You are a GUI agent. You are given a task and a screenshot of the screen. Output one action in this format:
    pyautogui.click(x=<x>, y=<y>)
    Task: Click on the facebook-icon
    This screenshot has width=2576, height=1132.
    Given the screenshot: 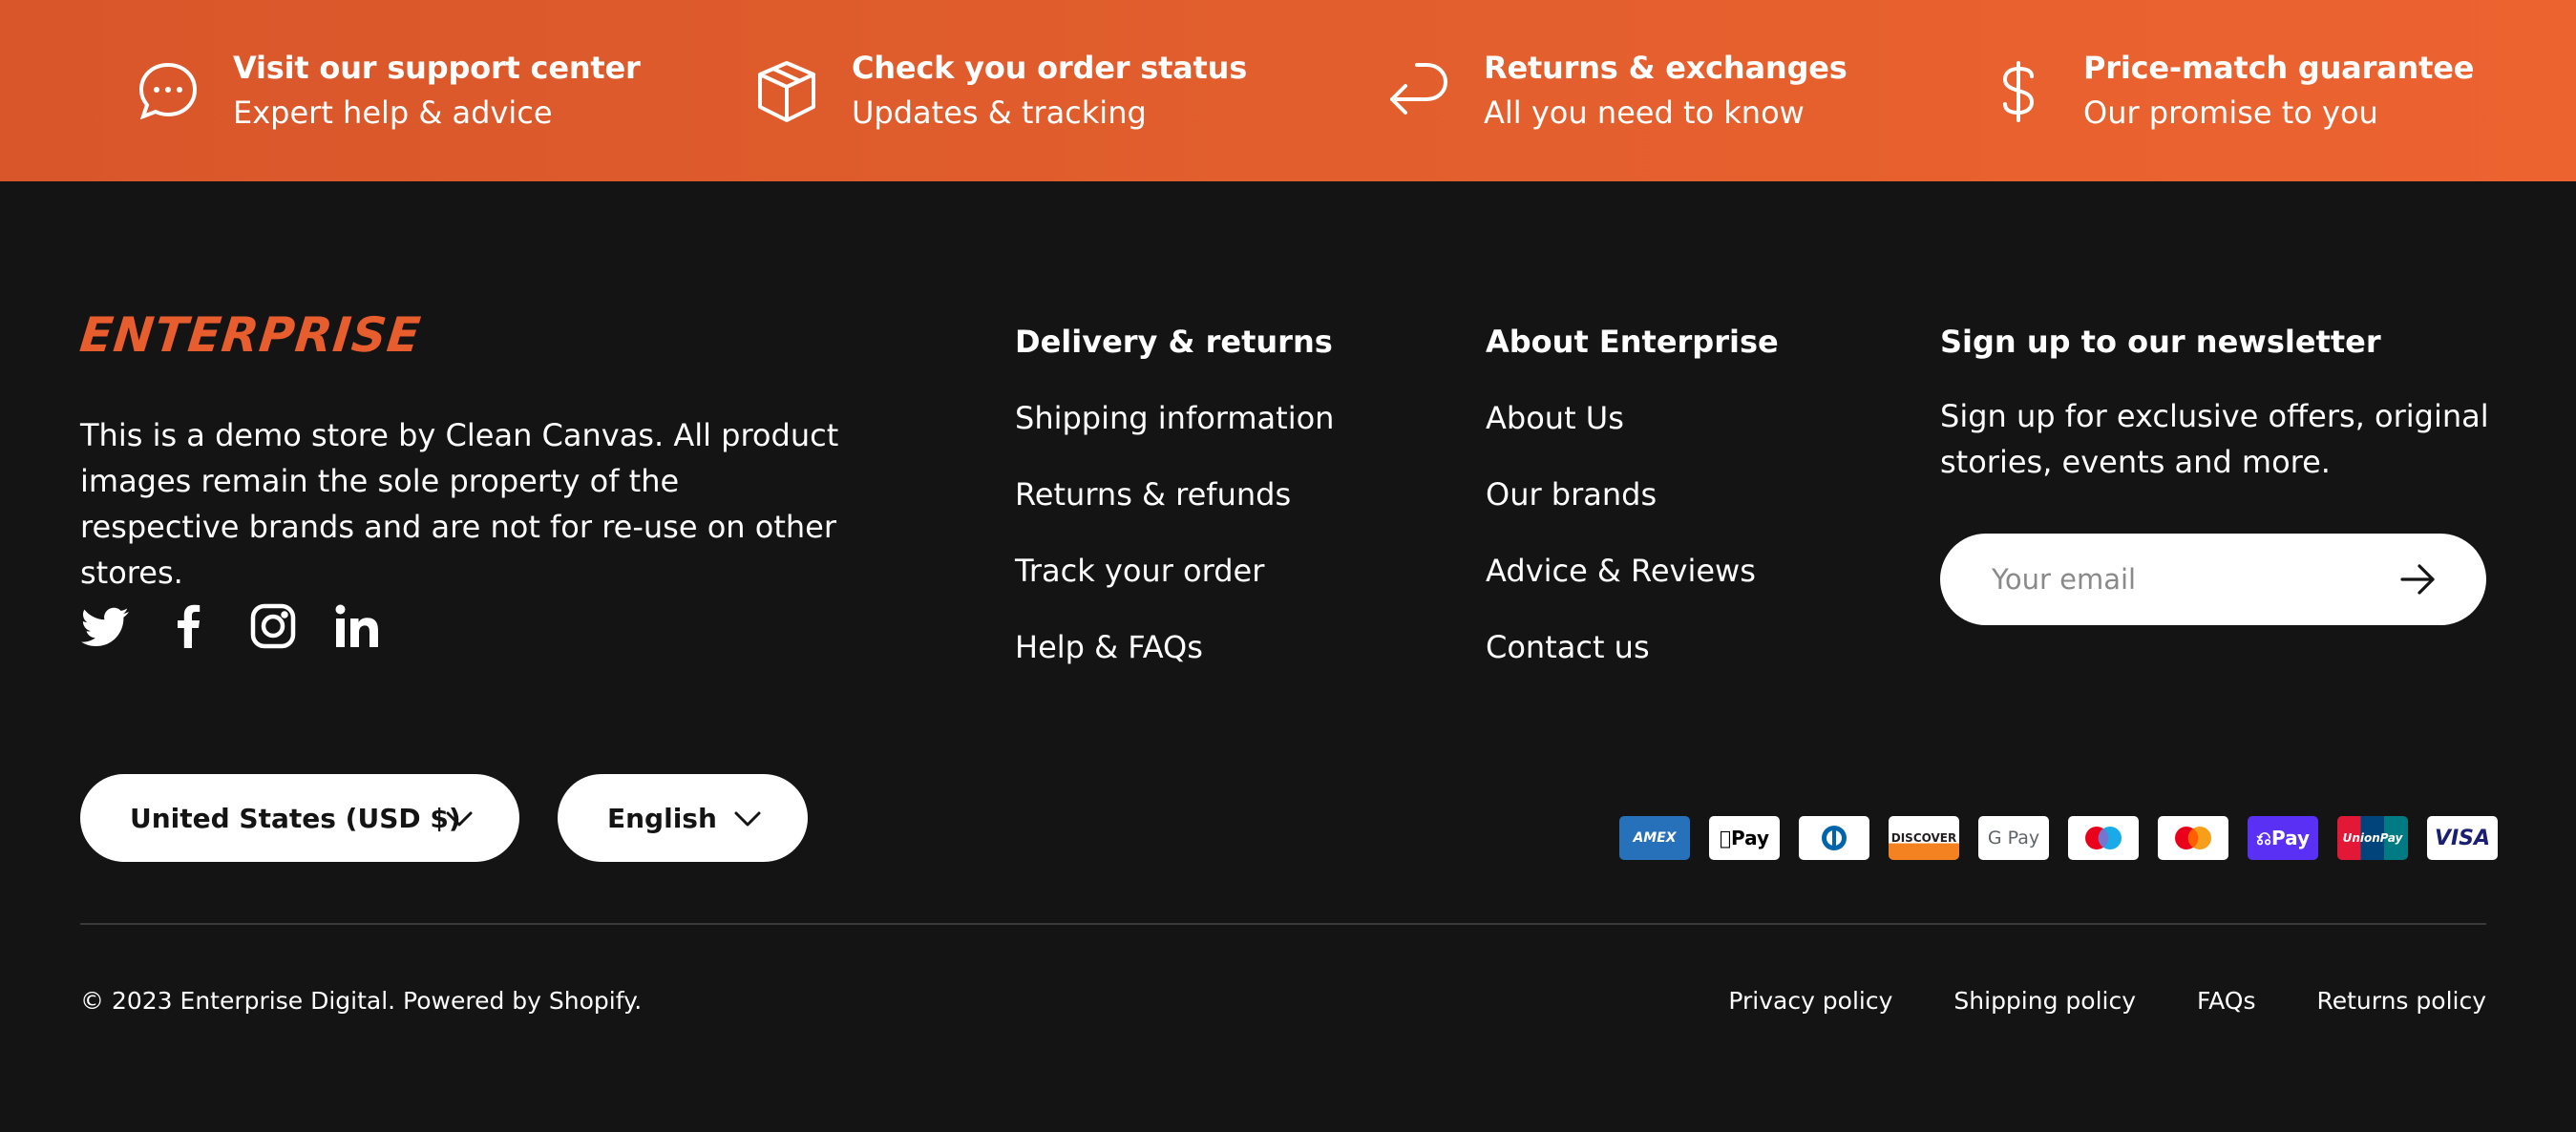 What is the action you would take?
    pyautogui.click(x=189, y=626)
    